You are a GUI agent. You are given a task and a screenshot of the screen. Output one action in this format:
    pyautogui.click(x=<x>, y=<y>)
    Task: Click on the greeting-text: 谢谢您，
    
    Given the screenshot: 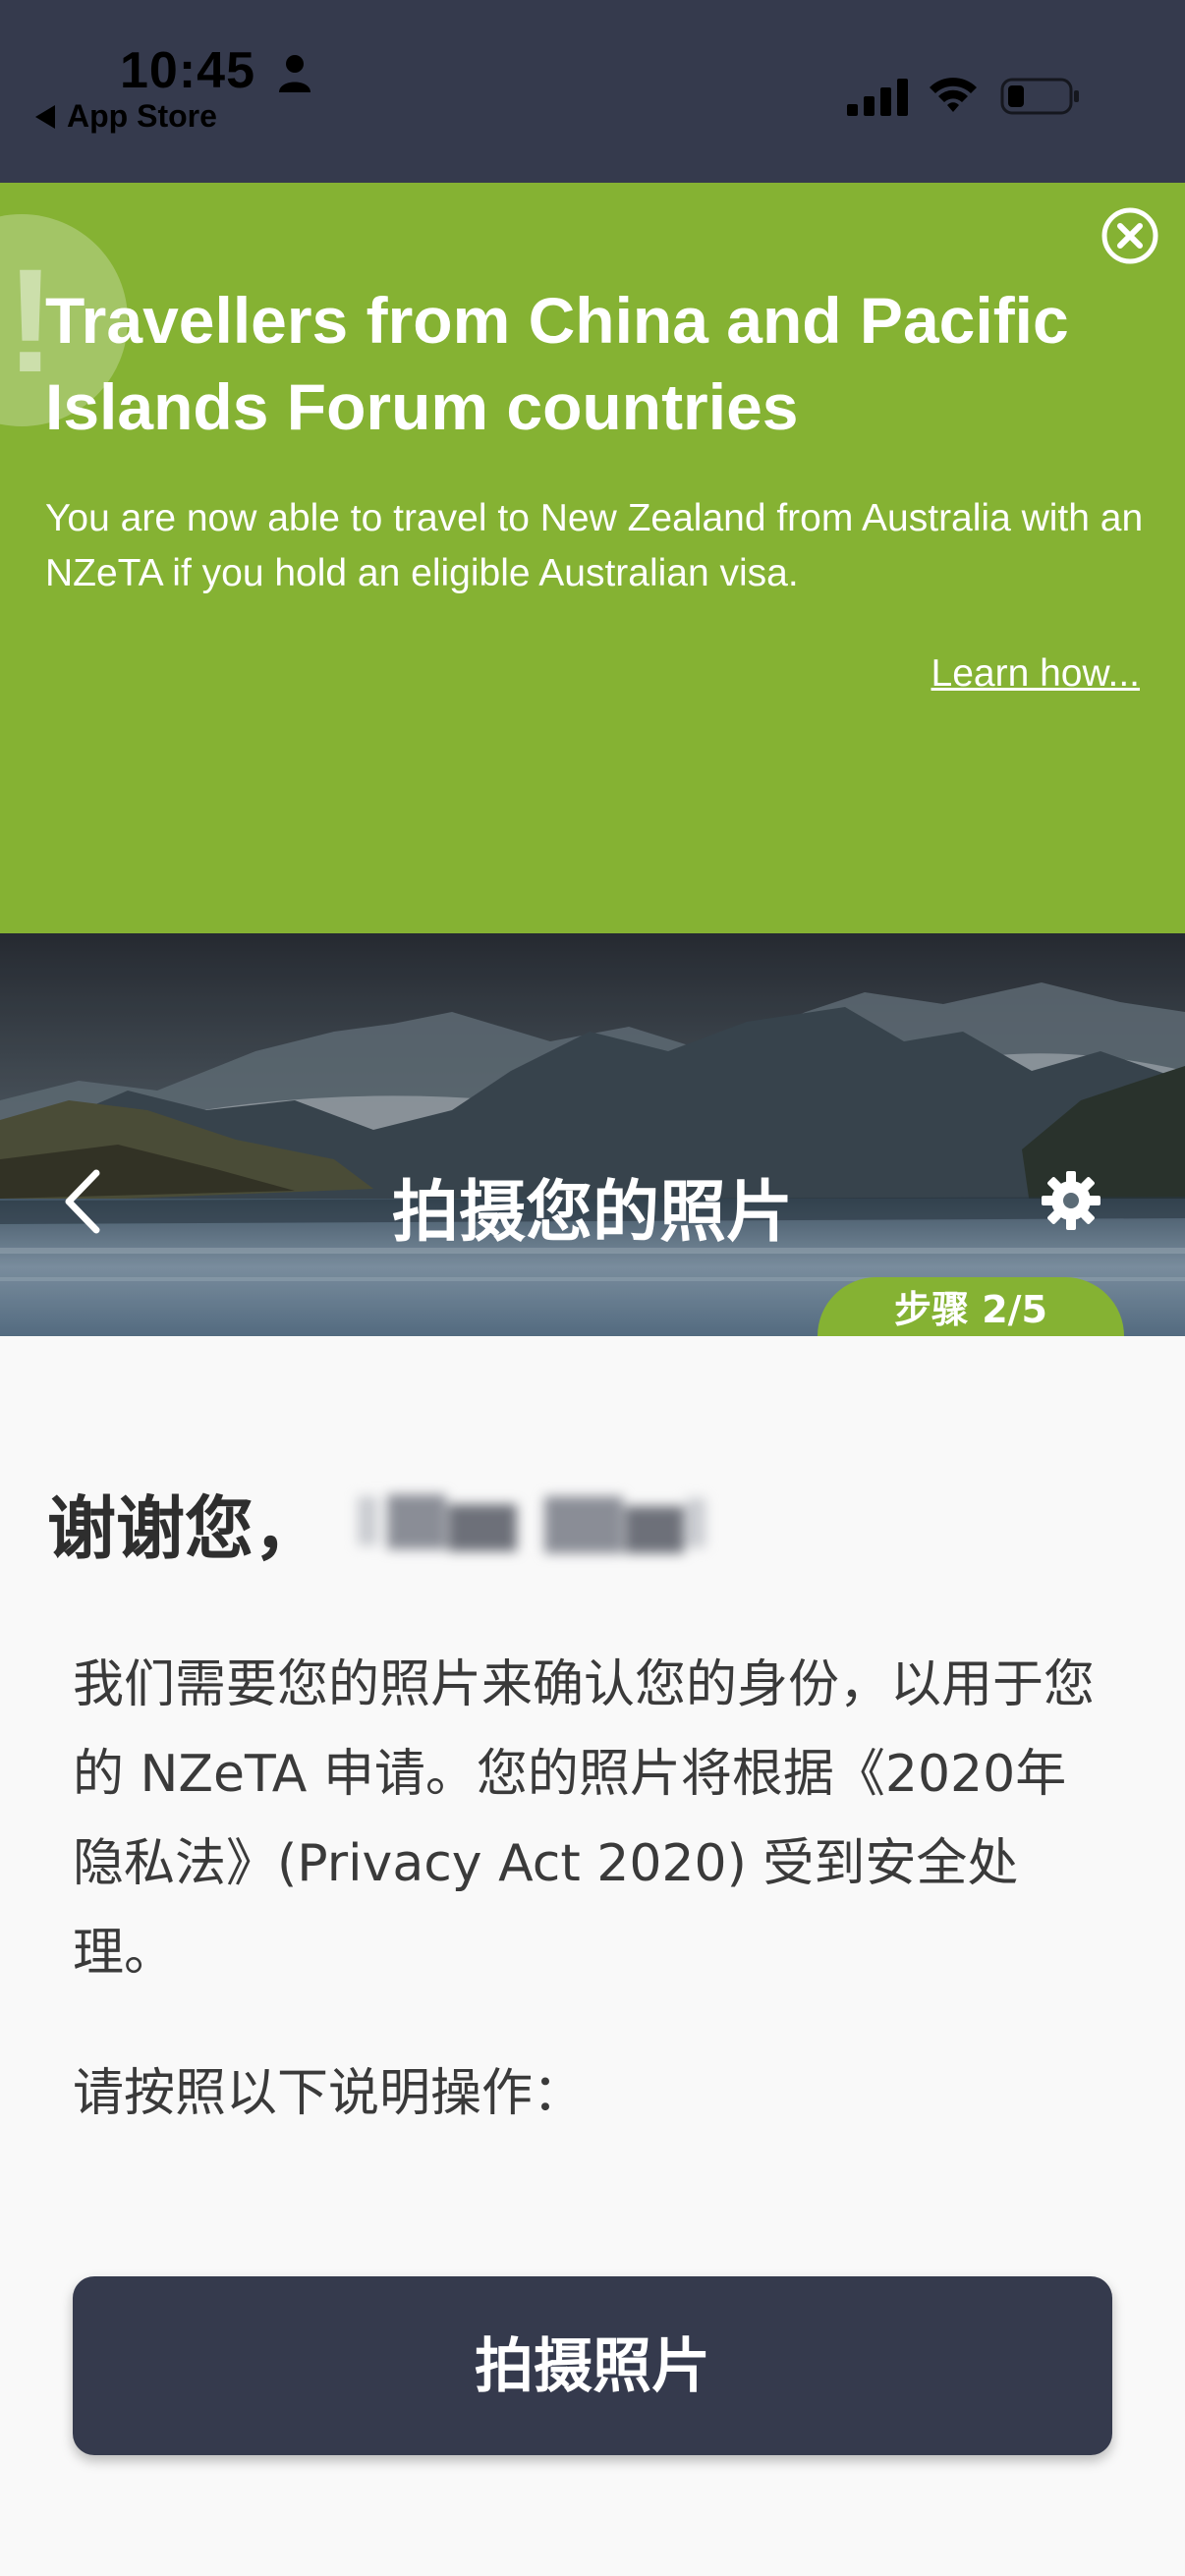 What is the action you would take?
    pyautogui.click(x=184, y=1528)
    